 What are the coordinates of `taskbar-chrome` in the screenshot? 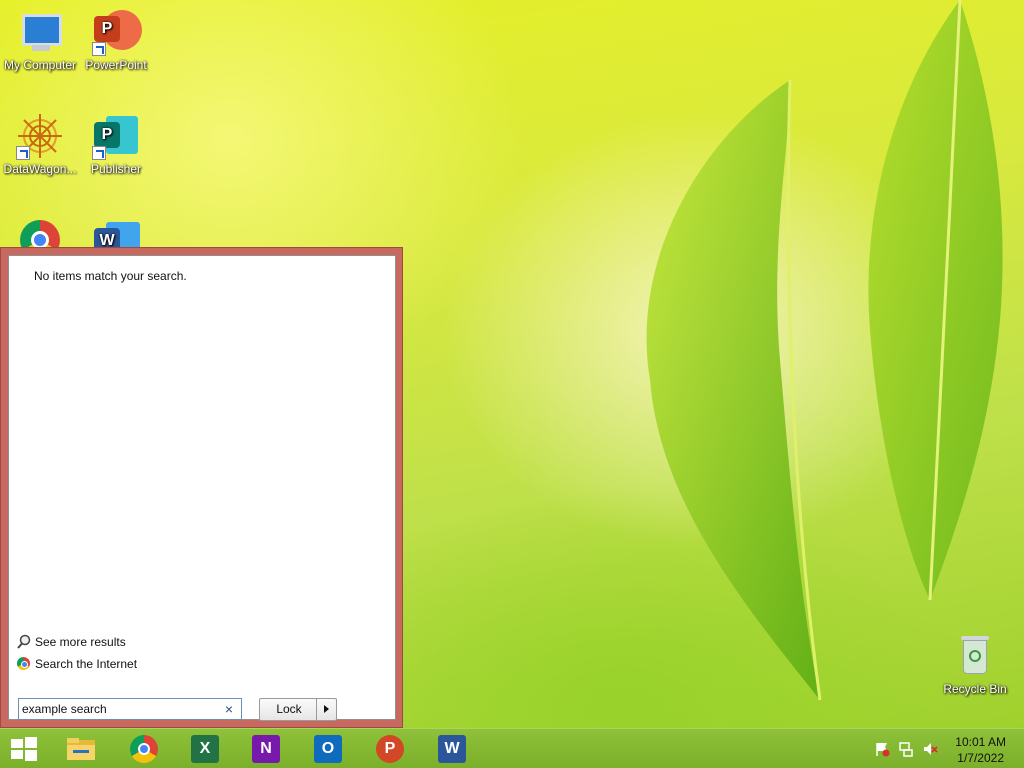 It's located at (144, 749).